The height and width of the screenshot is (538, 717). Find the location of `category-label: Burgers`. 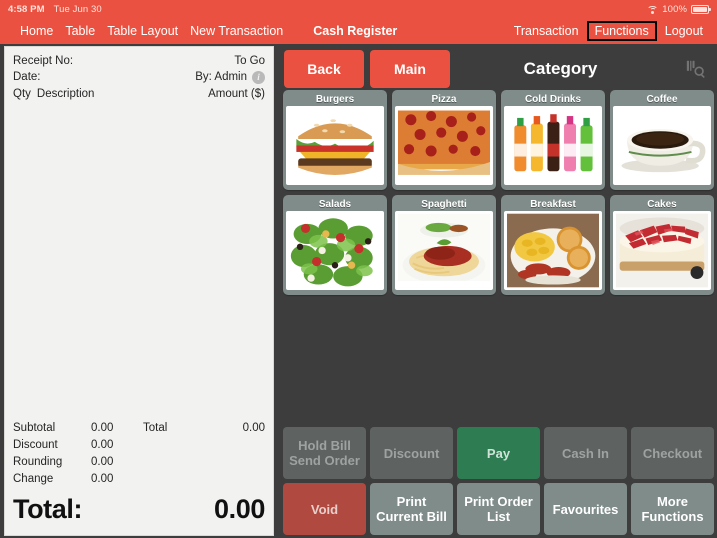

category-label: Burgers is located at coordinates (335, 99).